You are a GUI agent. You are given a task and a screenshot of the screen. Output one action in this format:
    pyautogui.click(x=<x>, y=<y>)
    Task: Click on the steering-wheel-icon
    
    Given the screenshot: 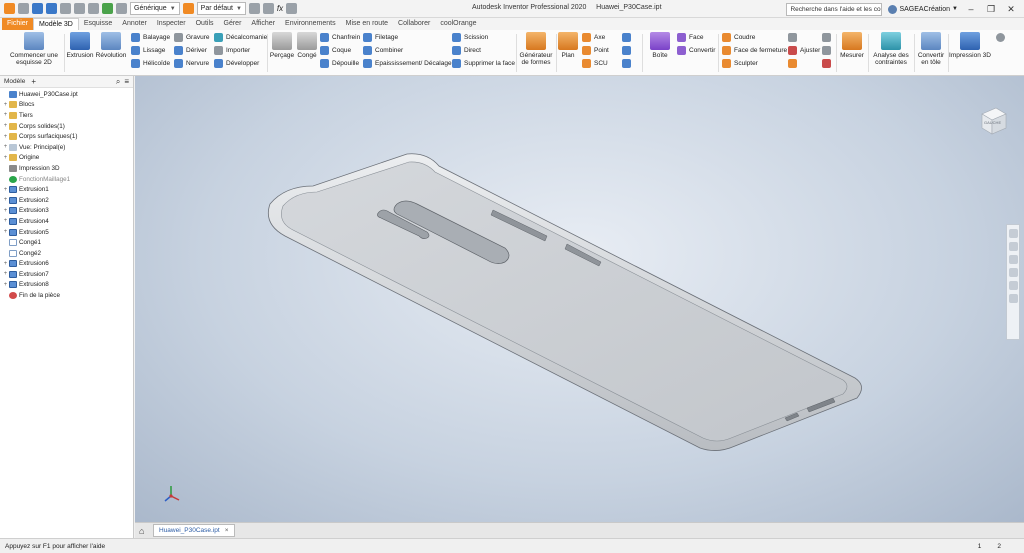 What is the action you would take?
    pyautogui.click(x=1013, y=233)
    